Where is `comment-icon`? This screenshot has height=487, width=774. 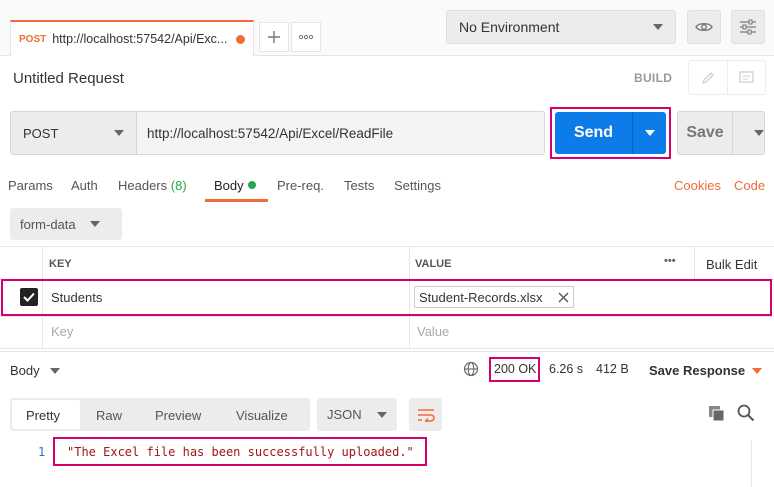
comment-icon is located at coordinates (746, 76).